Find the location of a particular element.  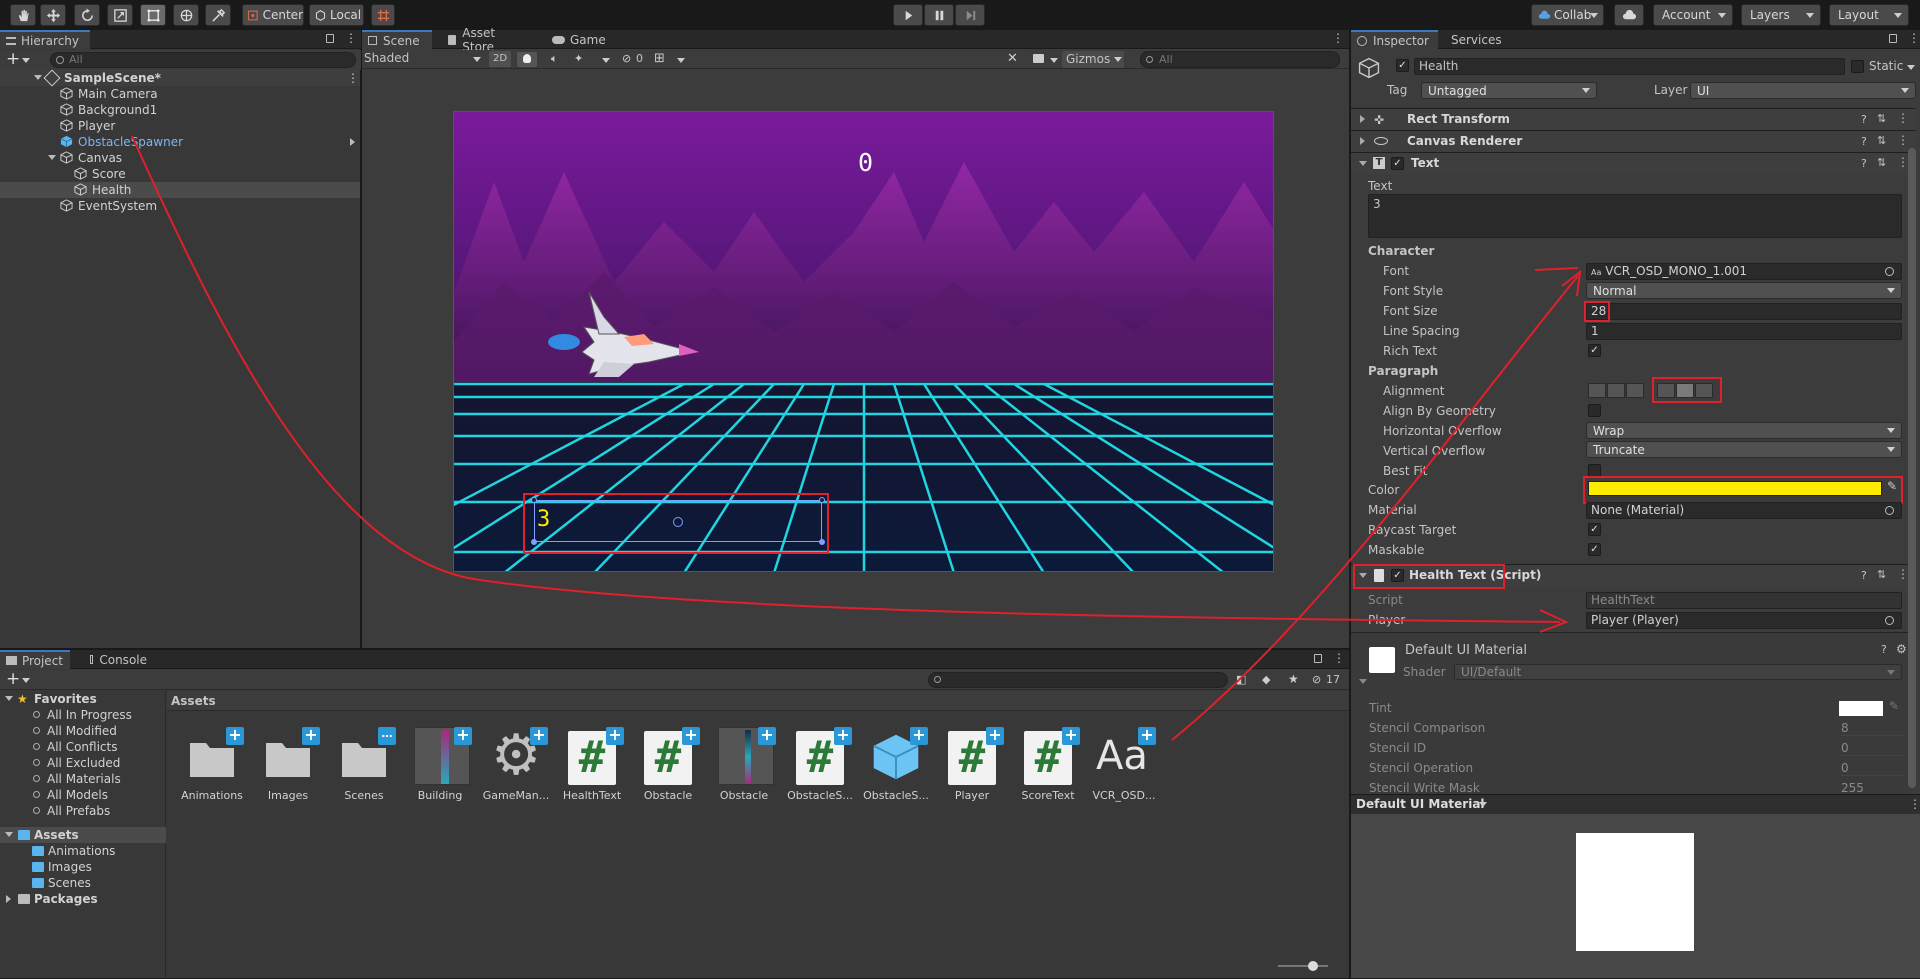

hand-tool-button is located at coordinates (23, 15).